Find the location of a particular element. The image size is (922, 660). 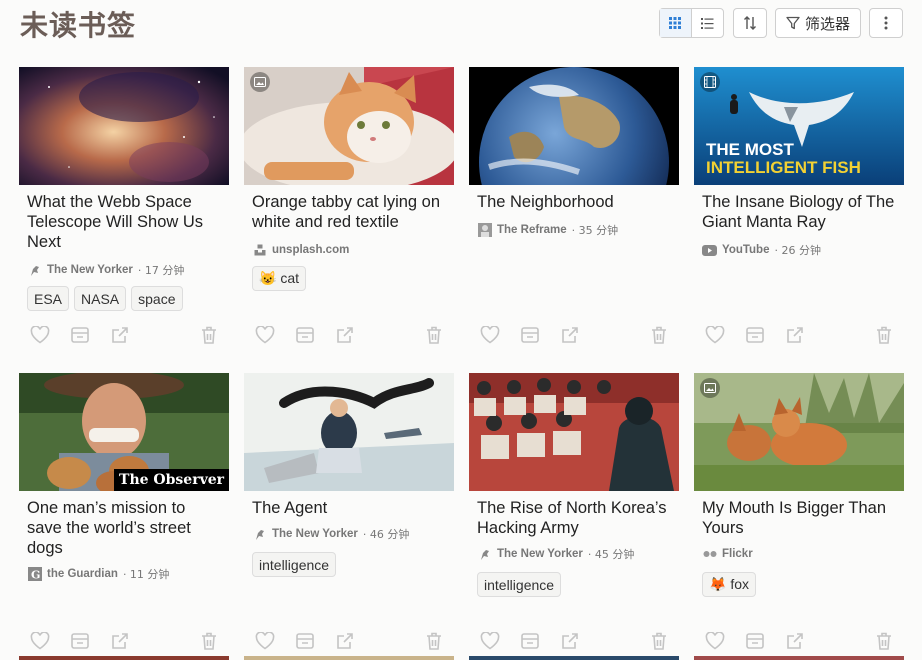

youtube-icon is located at coordinates (709, 250).